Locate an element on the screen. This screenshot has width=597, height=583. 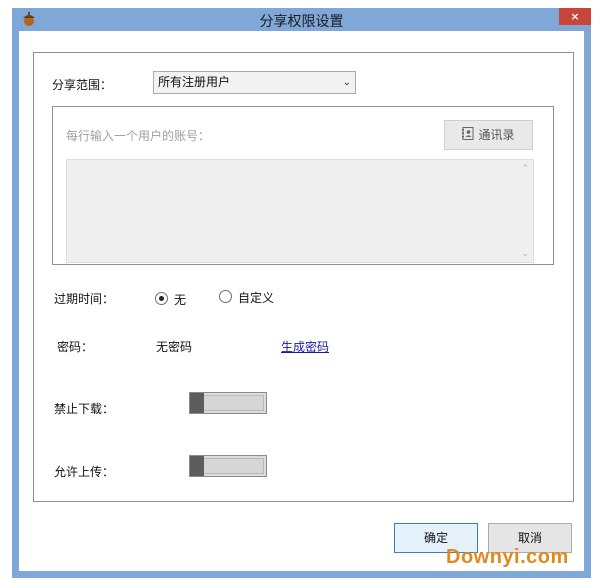
site-watermark: Downyi.com is located at coordinates (507, 557).